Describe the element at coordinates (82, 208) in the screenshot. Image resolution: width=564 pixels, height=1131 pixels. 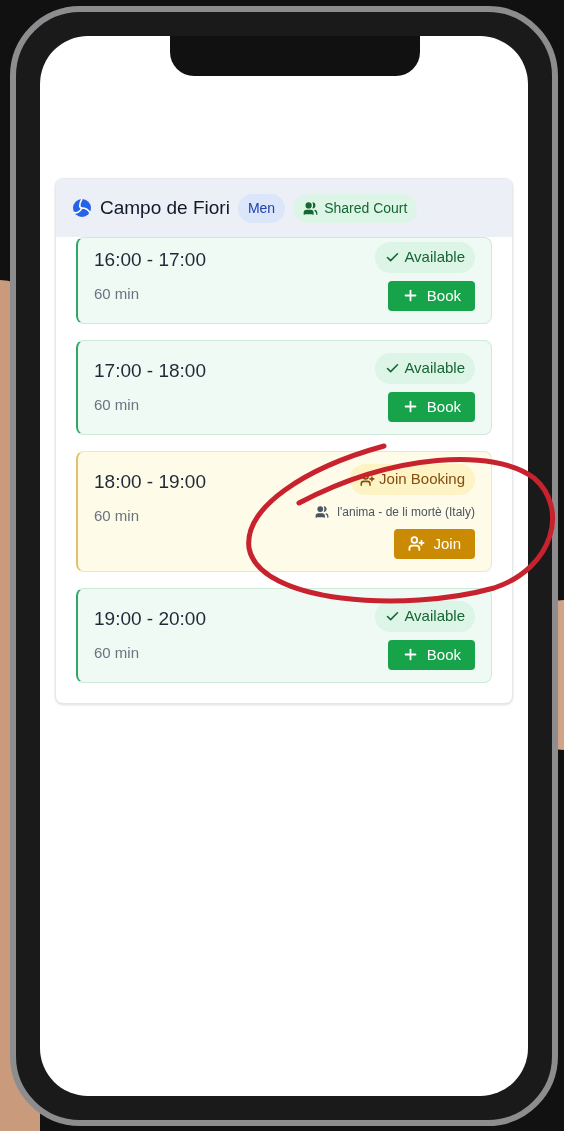
I see `volleyball-icon` at that location.